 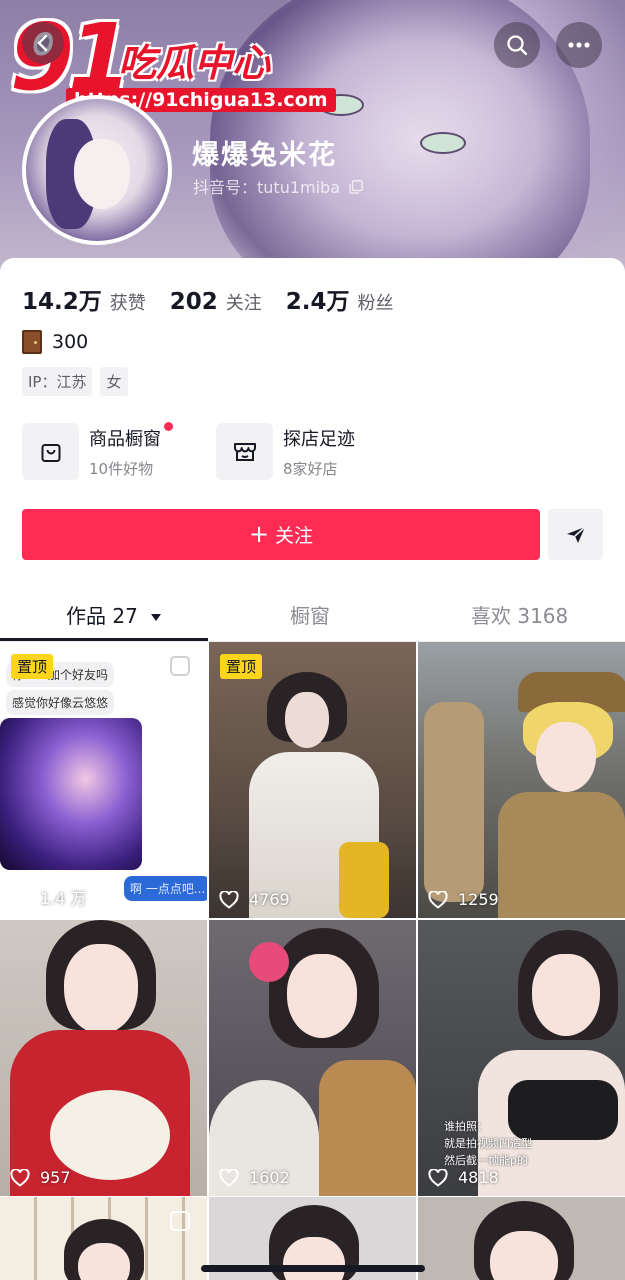 I want to click on ip-location-tag: IP：江苏, so click(x=57, y=381).